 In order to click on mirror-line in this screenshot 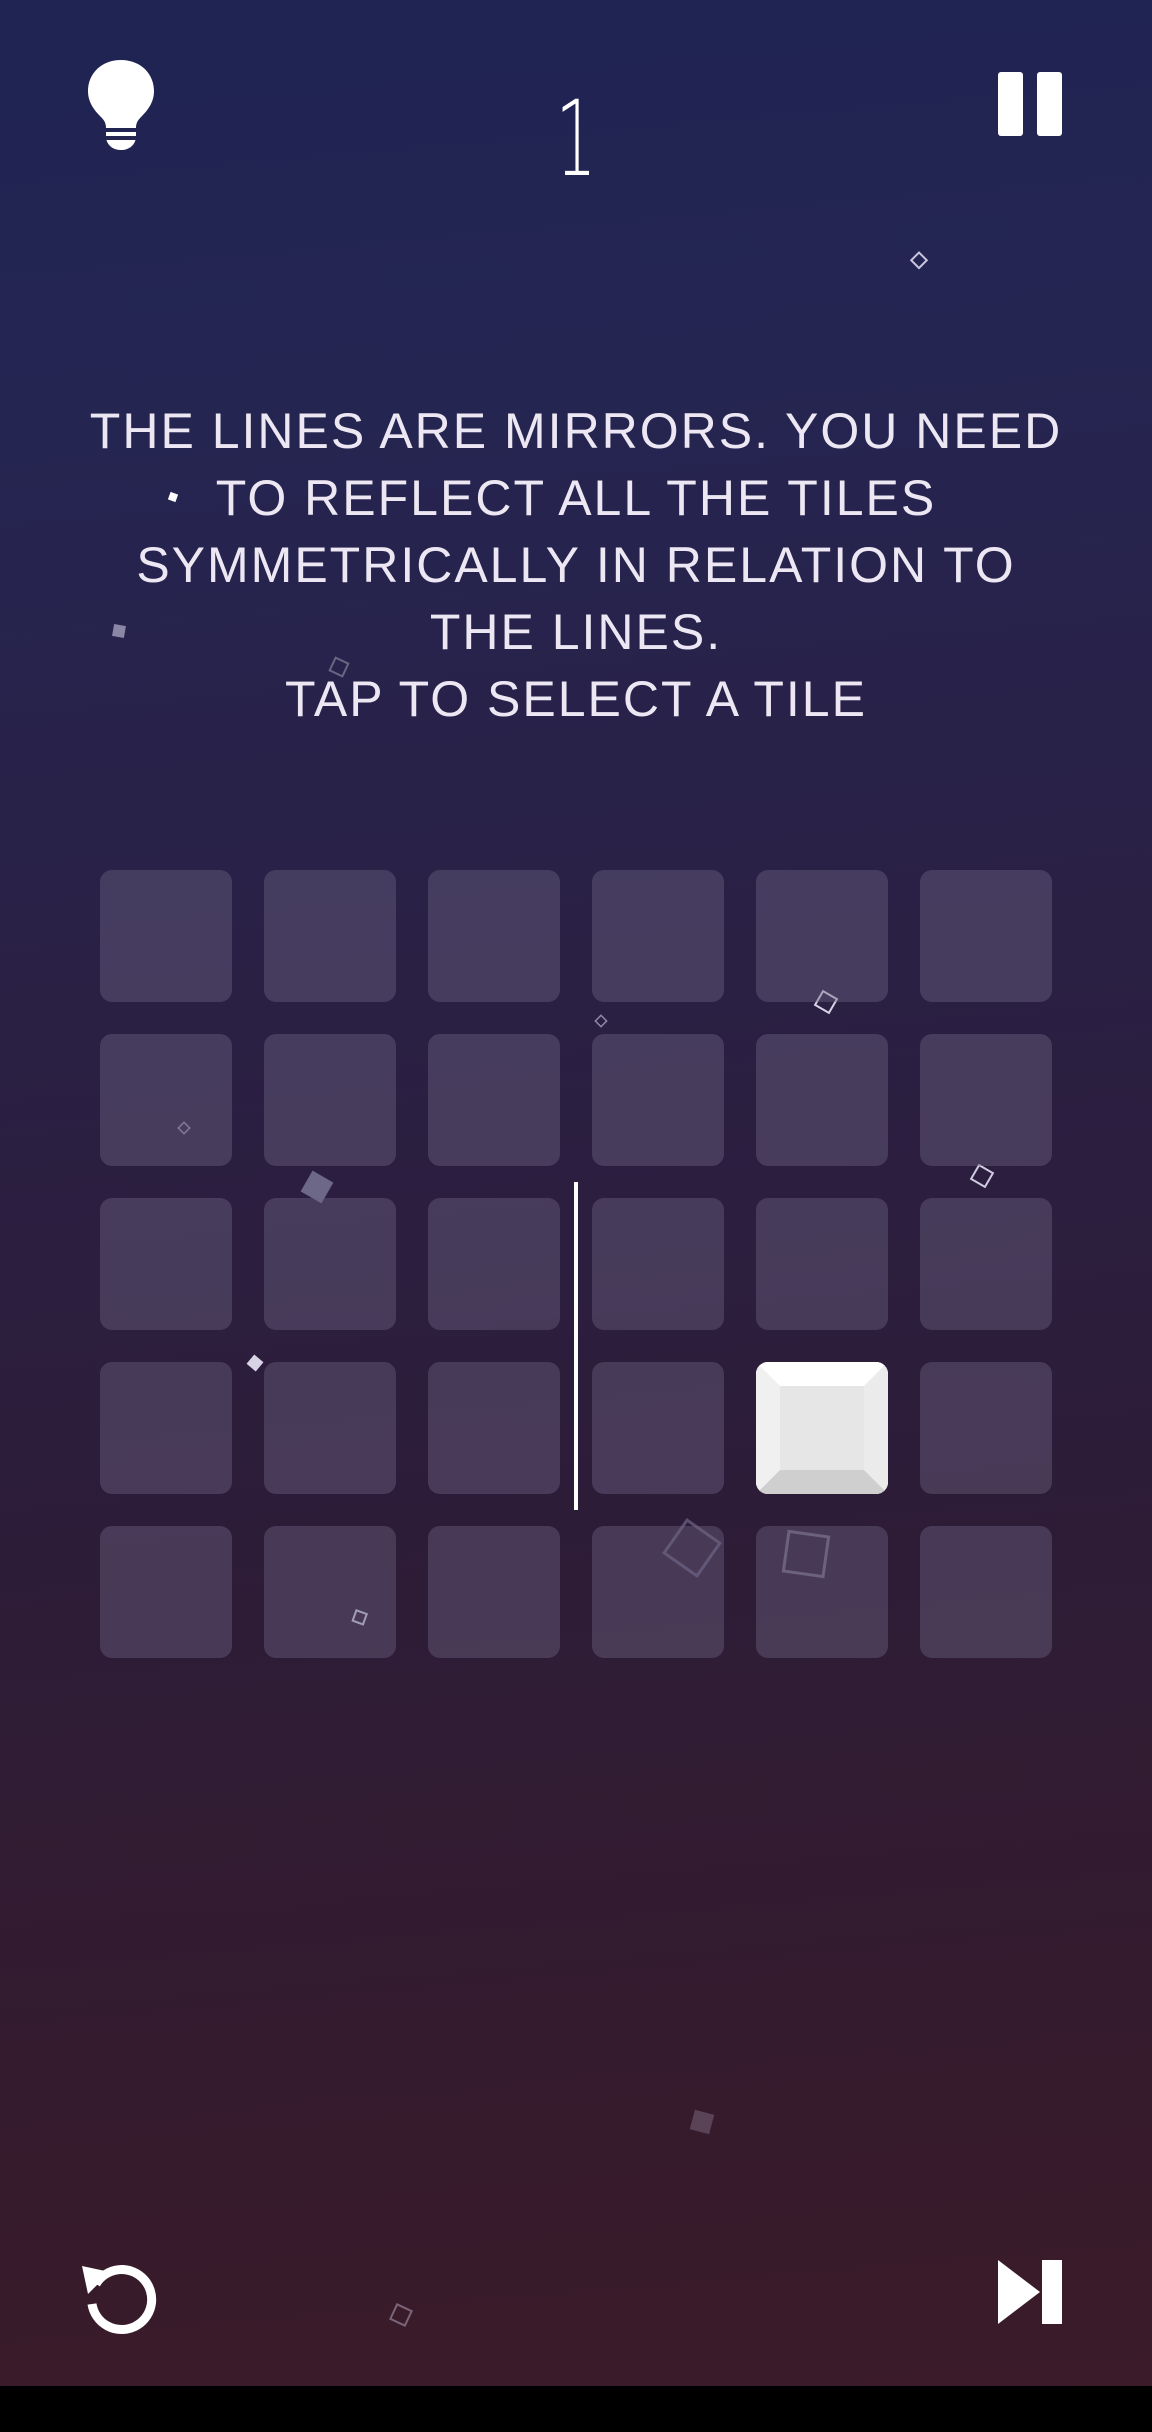, I will do `click(576, 1346)`.